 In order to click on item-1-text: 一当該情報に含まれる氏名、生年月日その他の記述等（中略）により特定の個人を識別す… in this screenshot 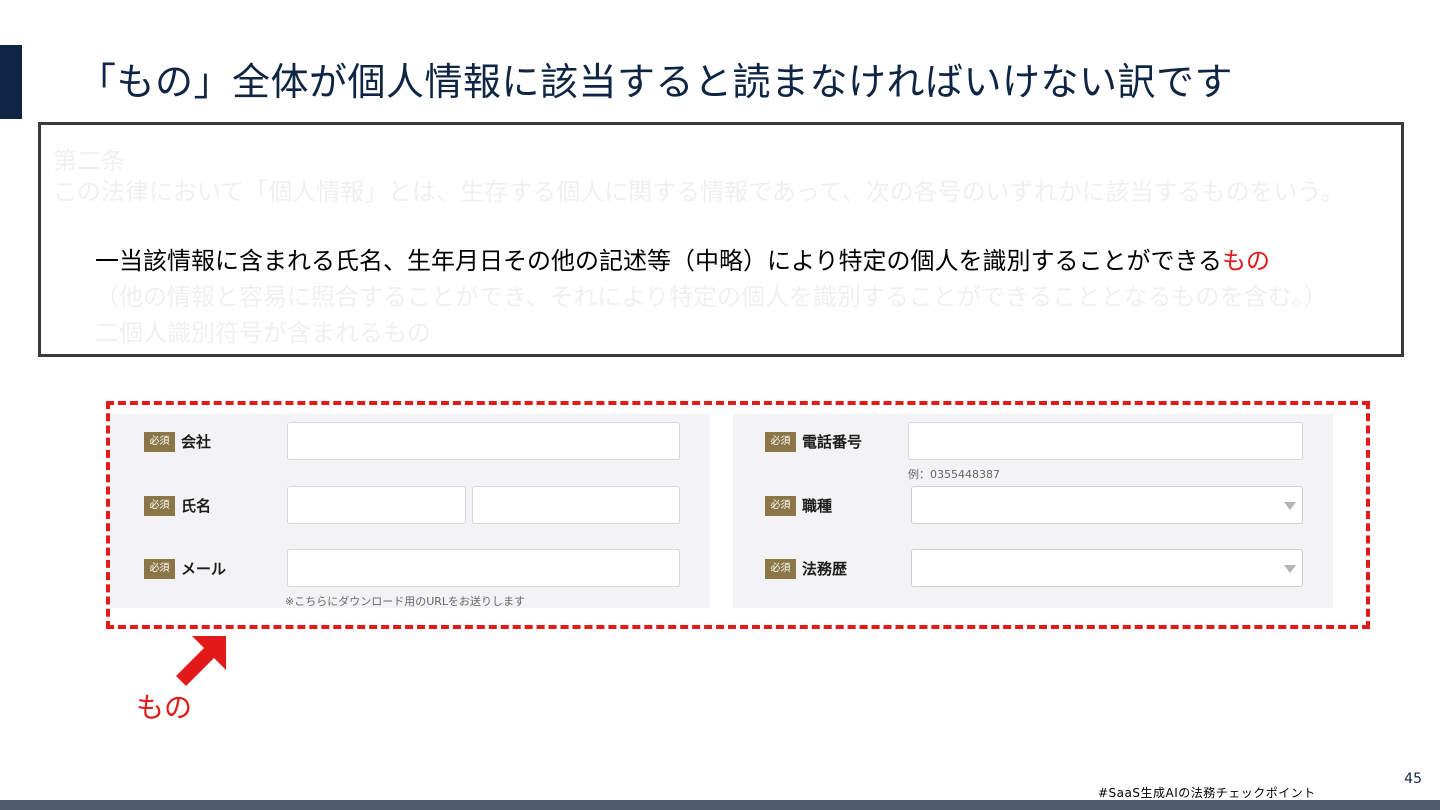, I will do `click(659, 261)`.